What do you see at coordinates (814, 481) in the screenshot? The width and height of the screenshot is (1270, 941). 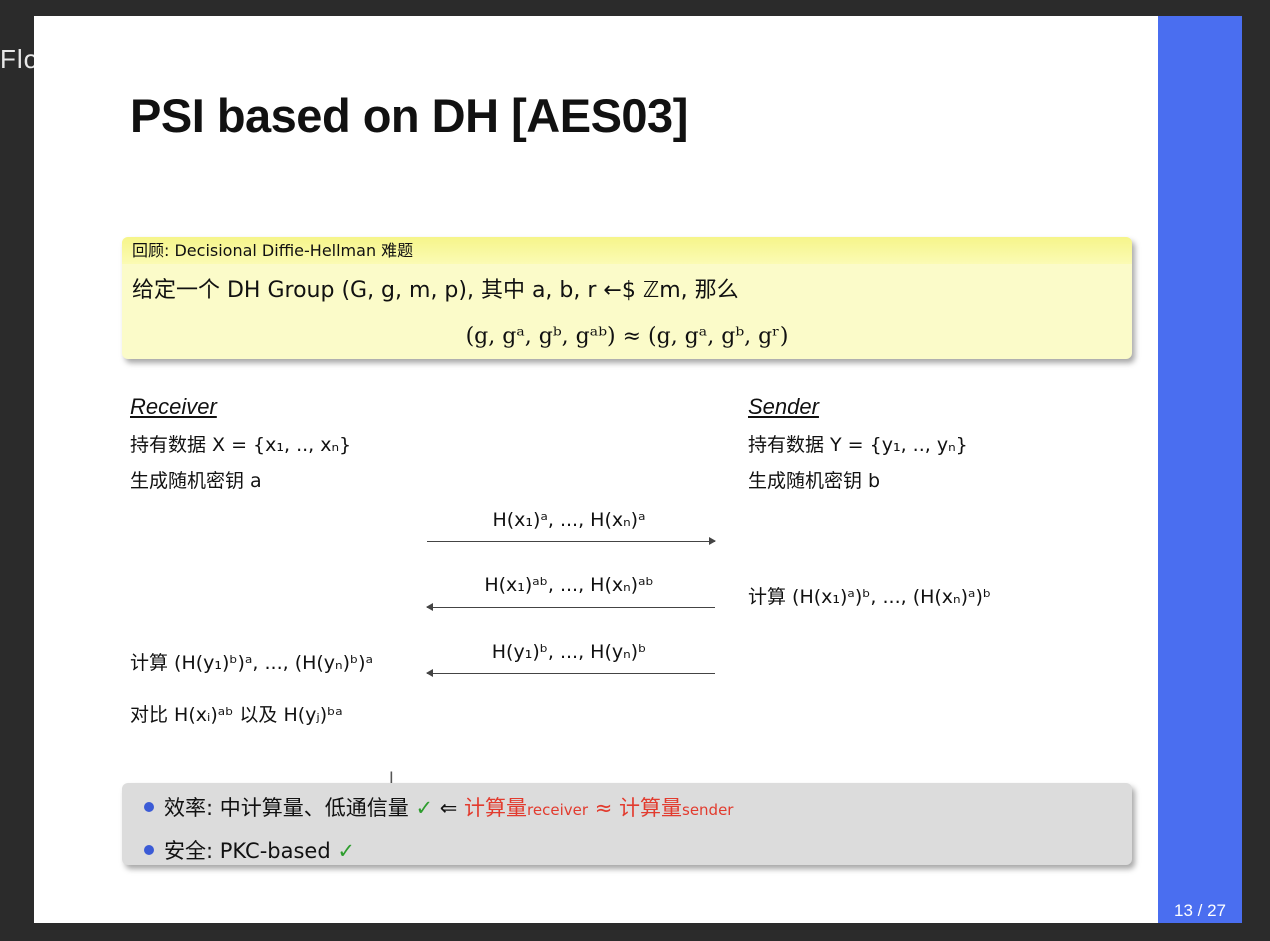 I see `sender-key: 生成随机密钥 b` at bounding box center [814, 481].